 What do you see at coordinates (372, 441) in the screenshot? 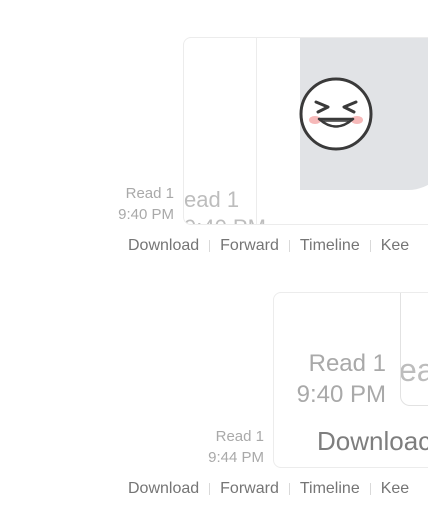
I see `preview-download-link: Downloac` at bounding box center [372, 441].